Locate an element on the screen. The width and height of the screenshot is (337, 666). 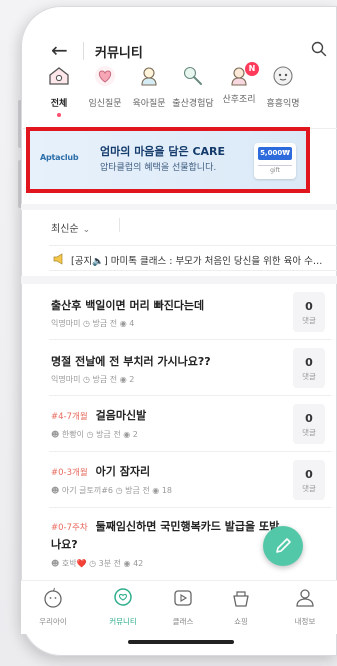
tab-label: 내정보 is located at coordinates (305, 621).